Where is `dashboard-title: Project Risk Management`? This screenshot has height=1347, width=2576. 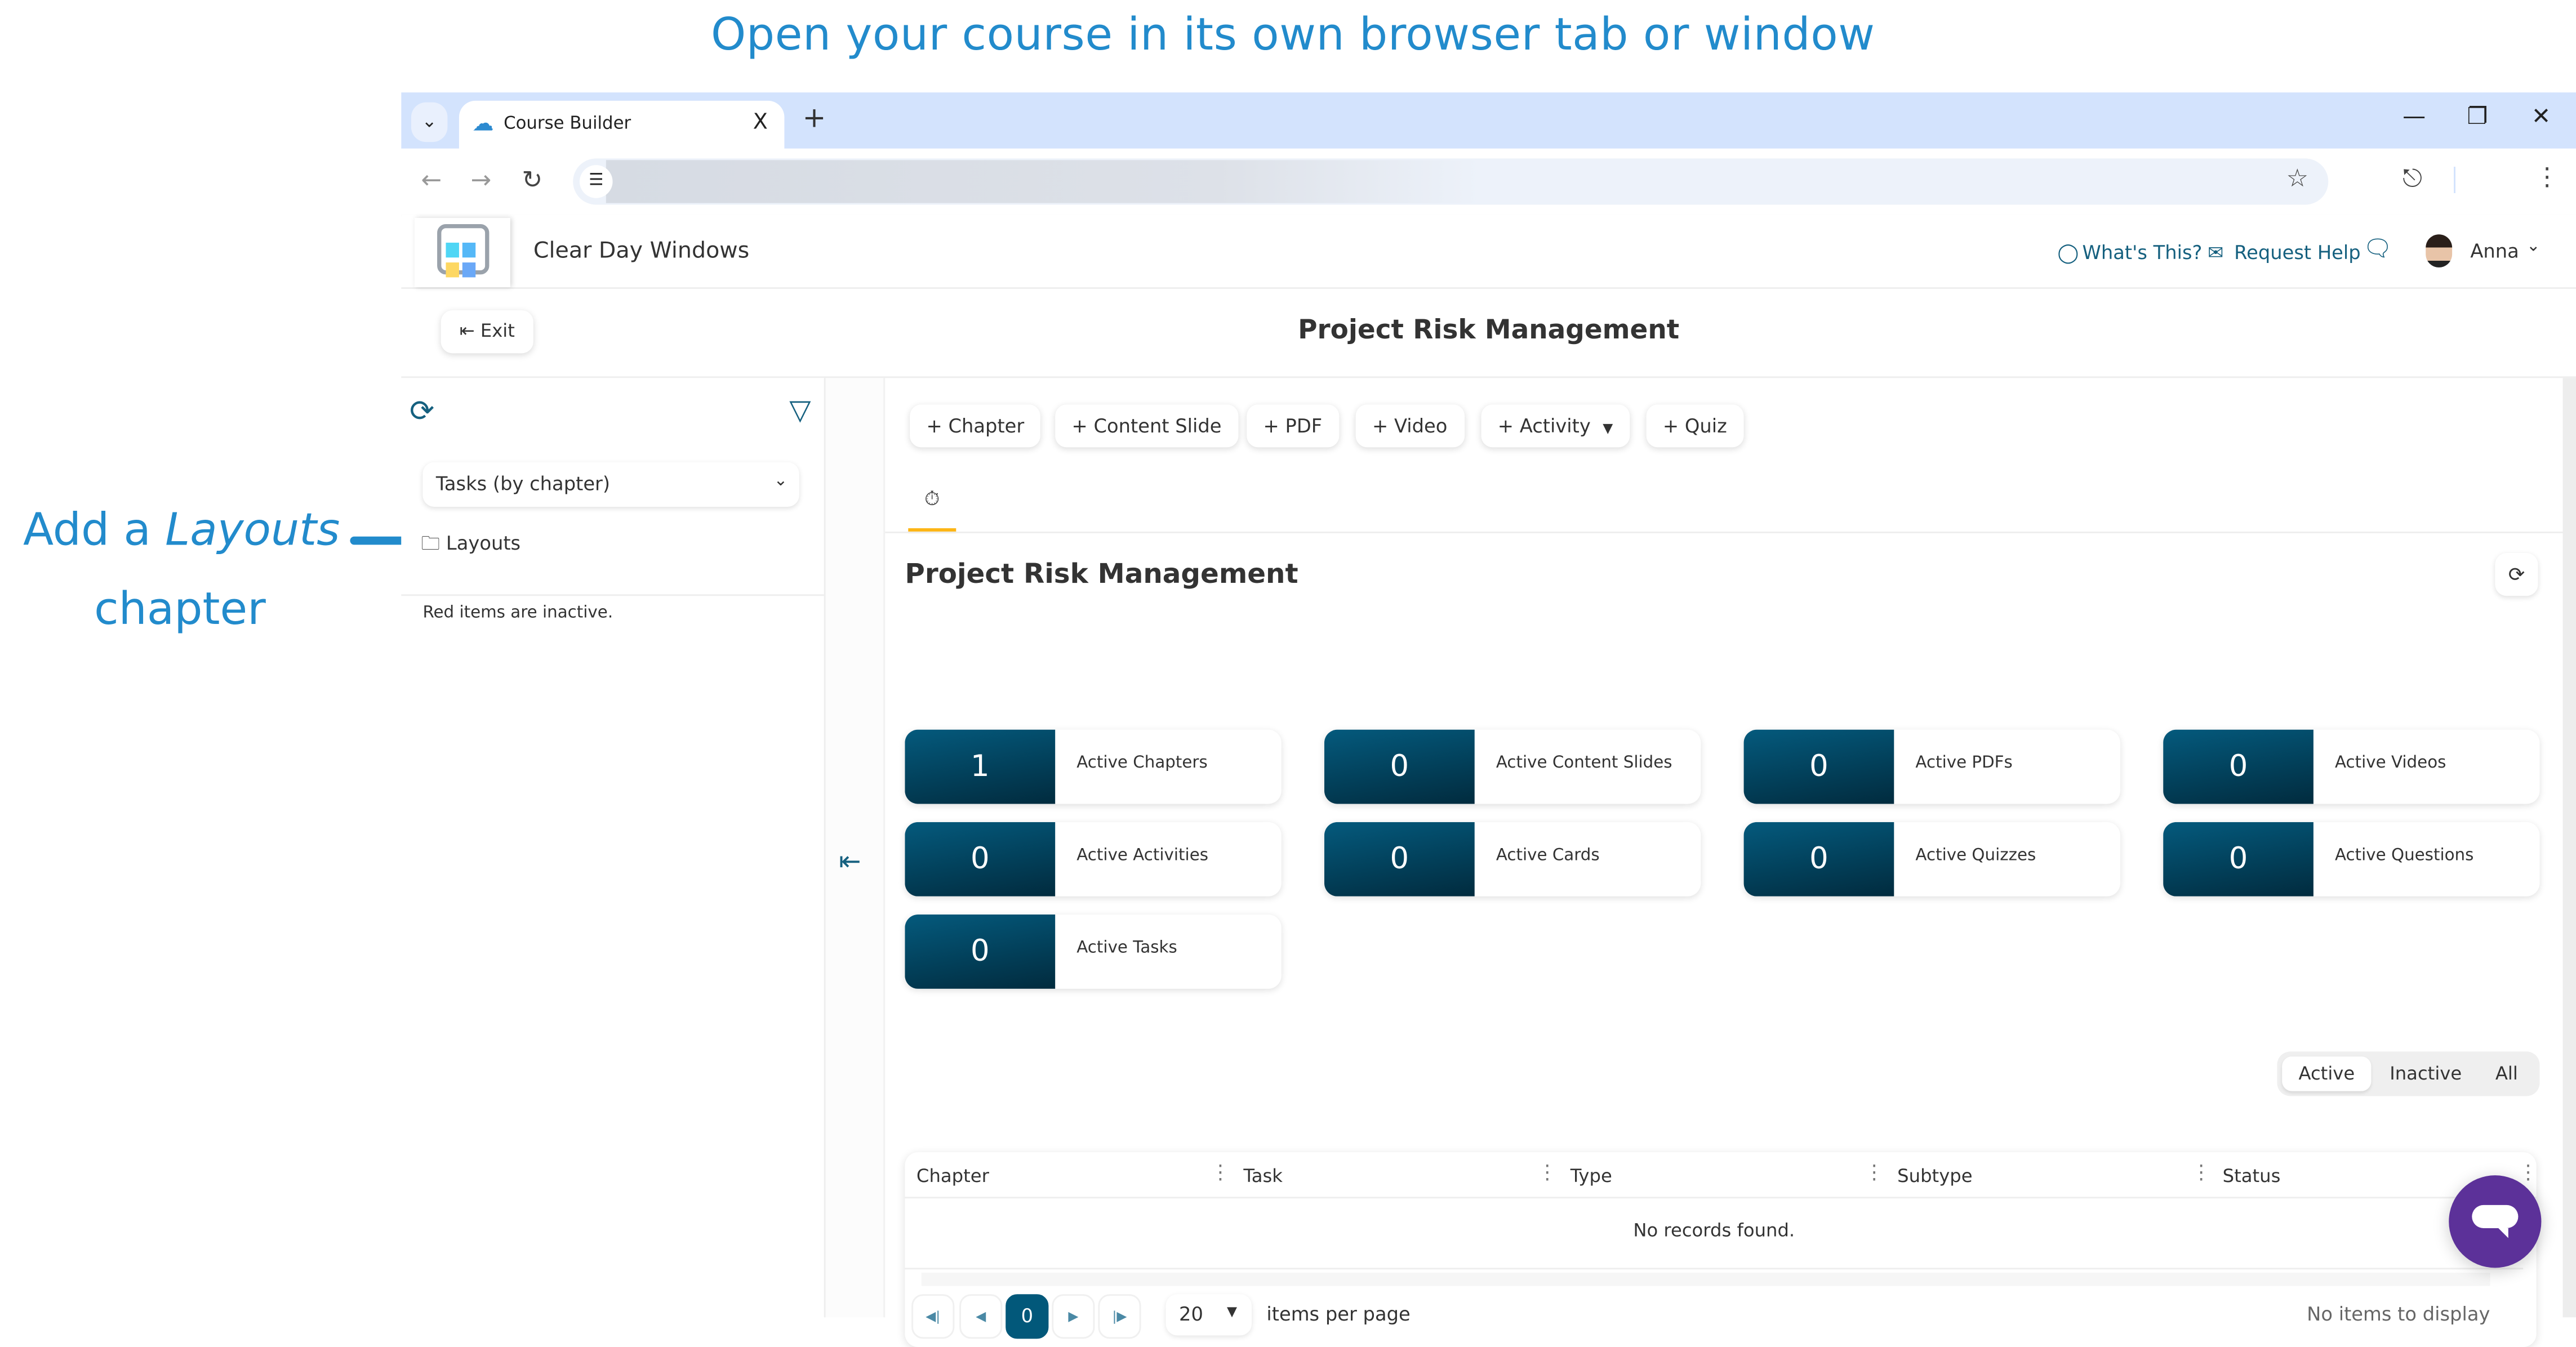
dashboard-title: Project Risk Management is located at coordinates (1101, 573).